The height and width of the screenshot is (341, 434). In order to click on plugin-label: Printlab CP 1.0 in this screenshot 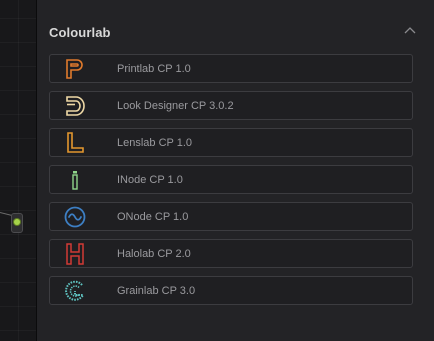, I will do `click(154, 69)`.